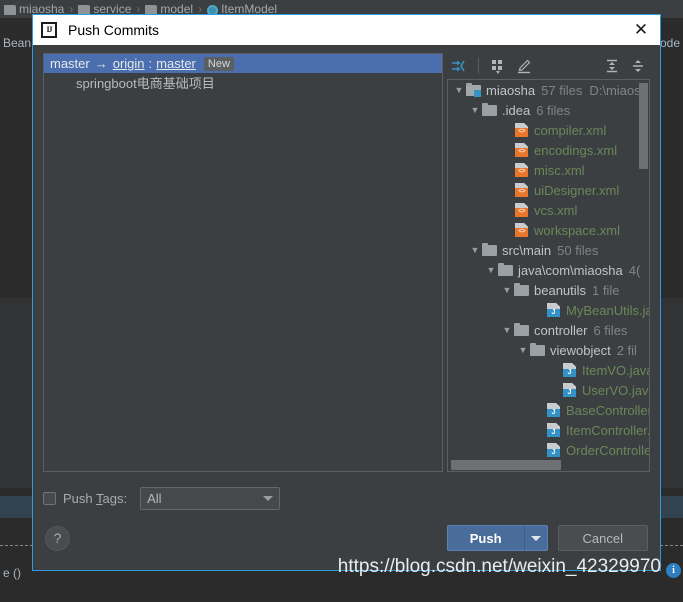  I want to click on show-diff-icon, so click(459, 66).